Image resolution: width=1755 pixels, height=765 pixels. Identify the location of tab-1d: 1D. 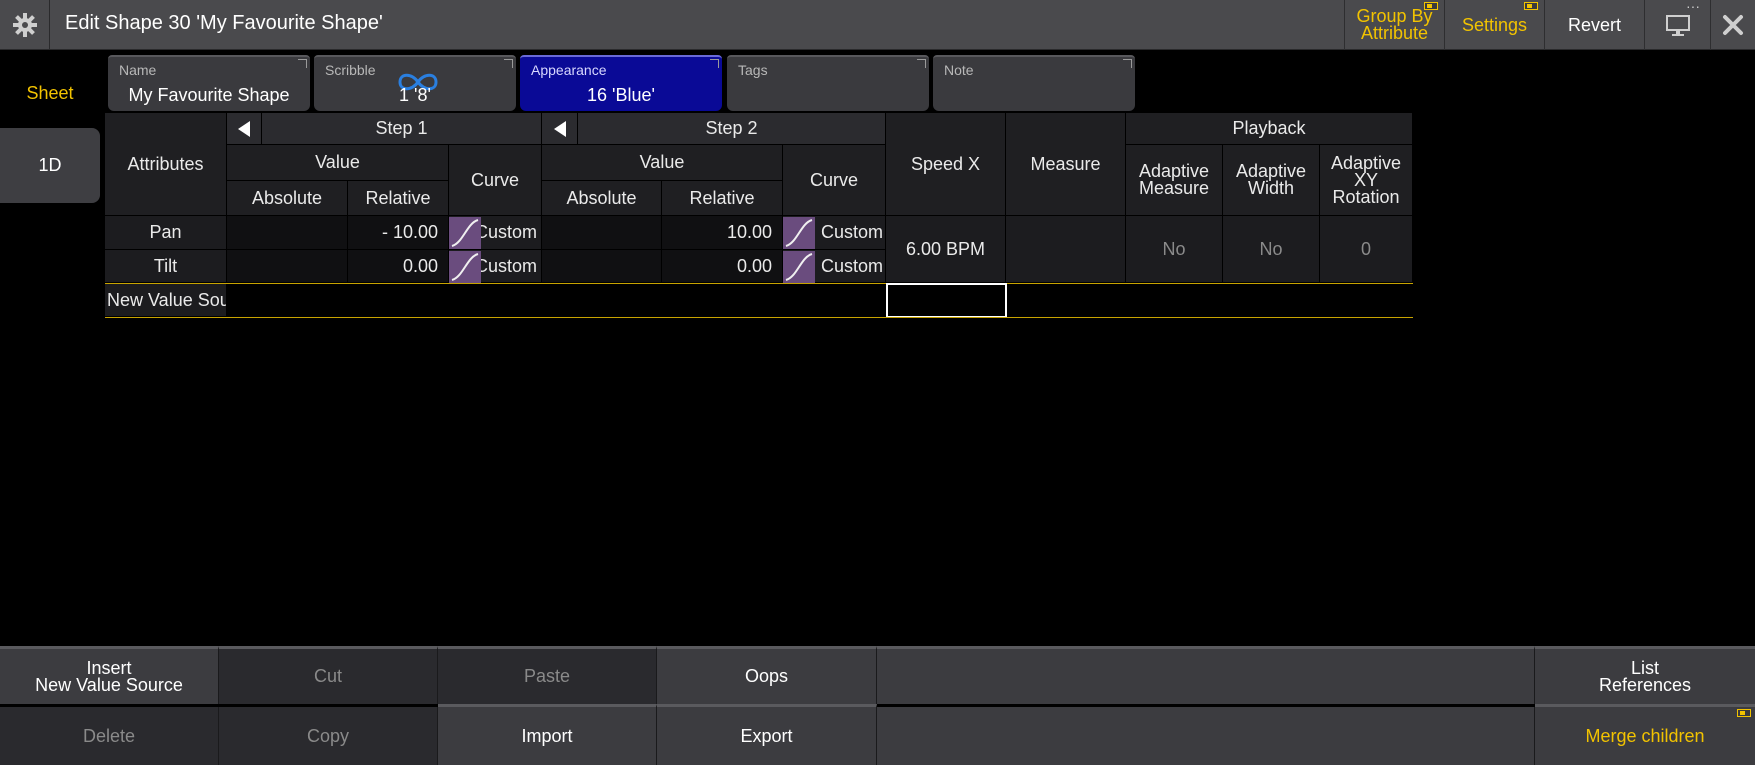
(50, 165).